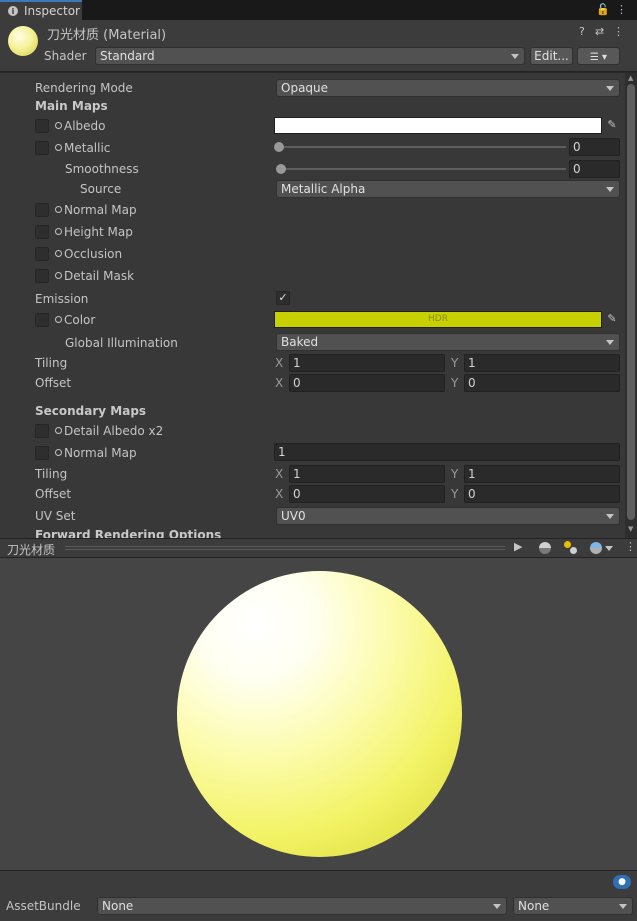  I want to click on tab-inspector: i Inspector, so click(41, 10).